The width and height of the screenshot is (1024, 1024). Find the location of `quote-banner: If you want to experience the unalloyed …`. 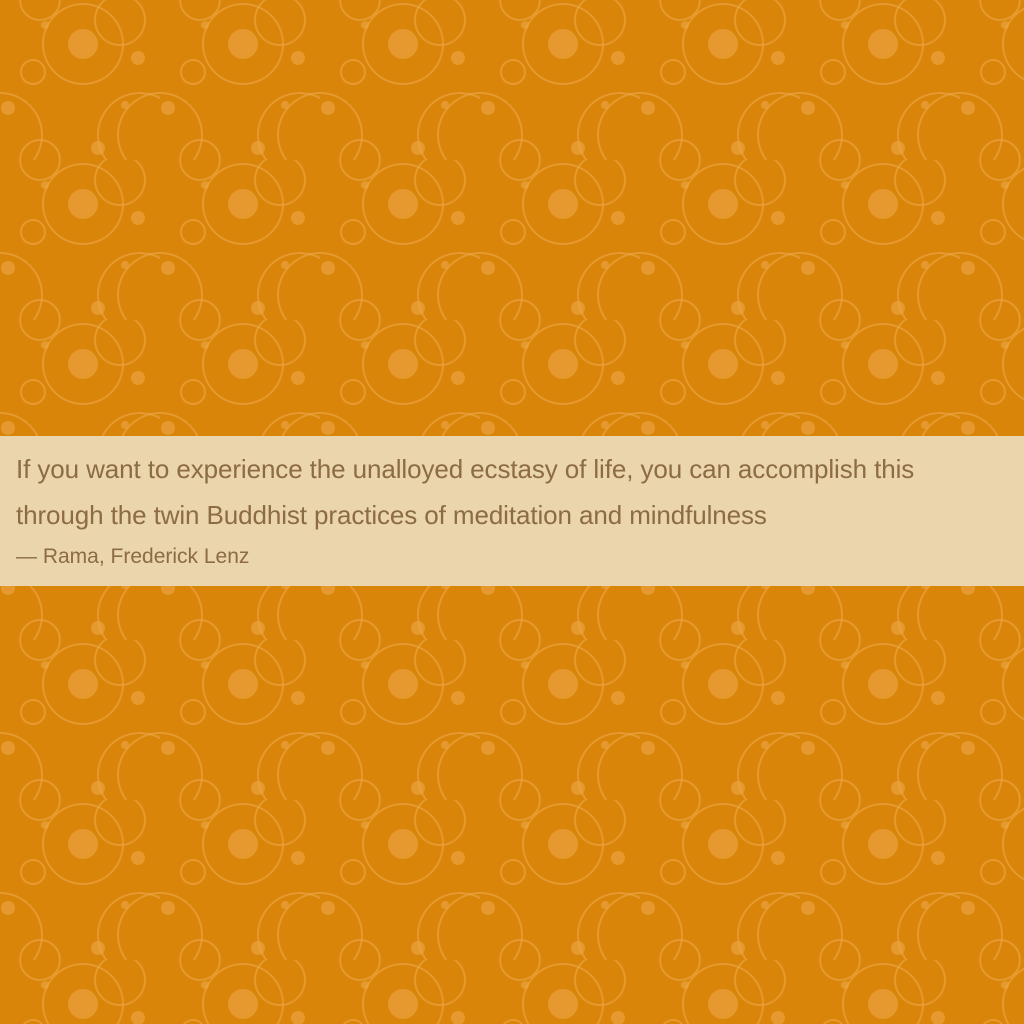

quote-banner: If you want to experience the unalloyed … is located at coordinates (512, 511).